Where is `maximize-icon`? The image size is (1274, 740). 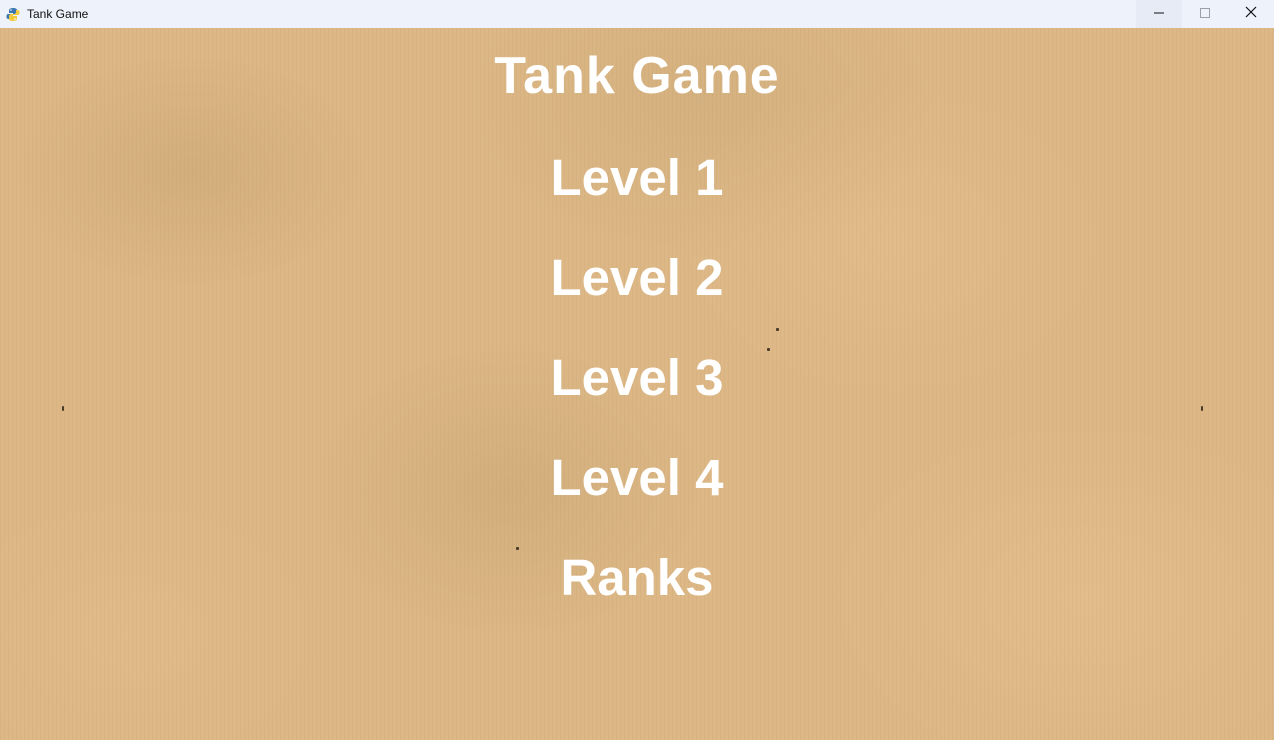 maximize-icon is located at coordinates (1205, 14).